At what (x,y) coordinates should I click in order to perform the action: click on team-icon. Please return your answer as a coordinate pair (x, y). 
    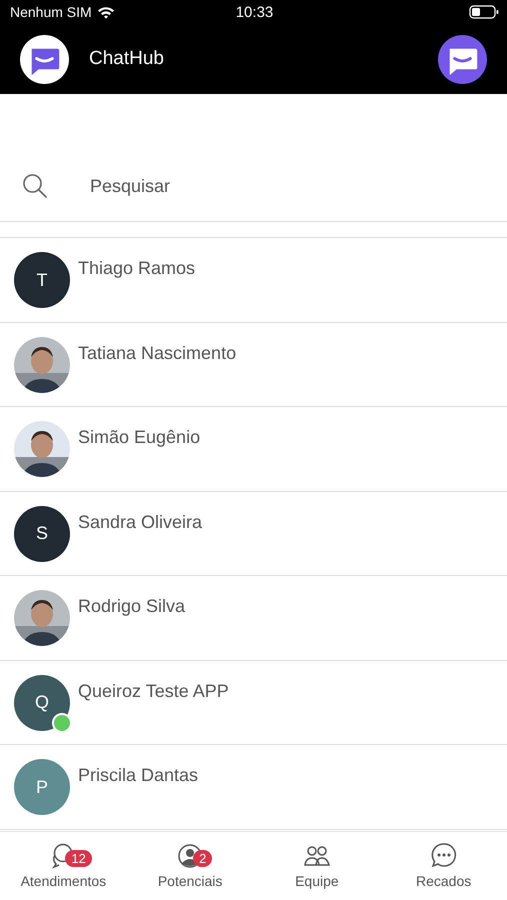
    Looking at the image, I should click on (316, 856).